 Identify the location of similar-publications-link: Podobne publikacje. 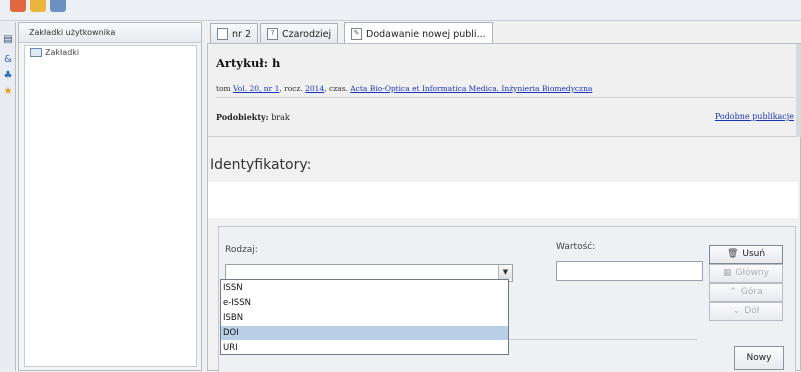
(754, 116).